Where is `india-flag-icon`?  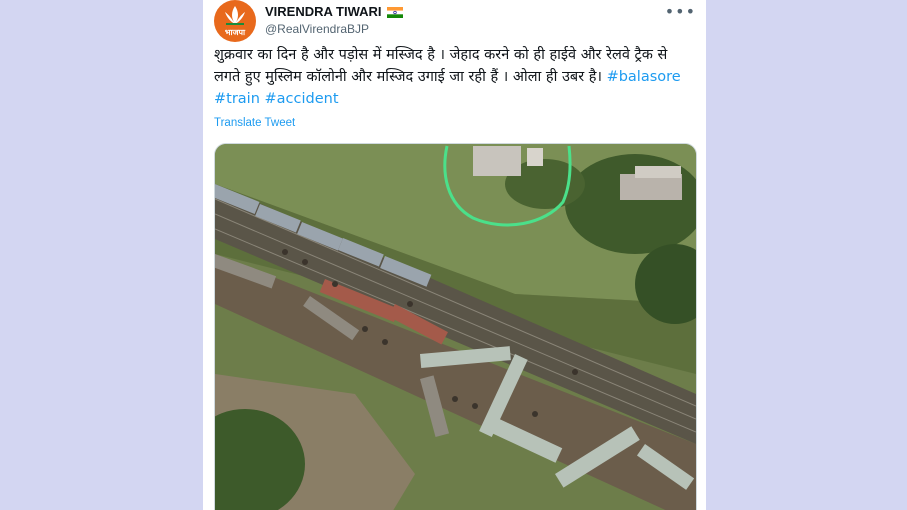
india-flag-icon is located at coordinates (395, 12).